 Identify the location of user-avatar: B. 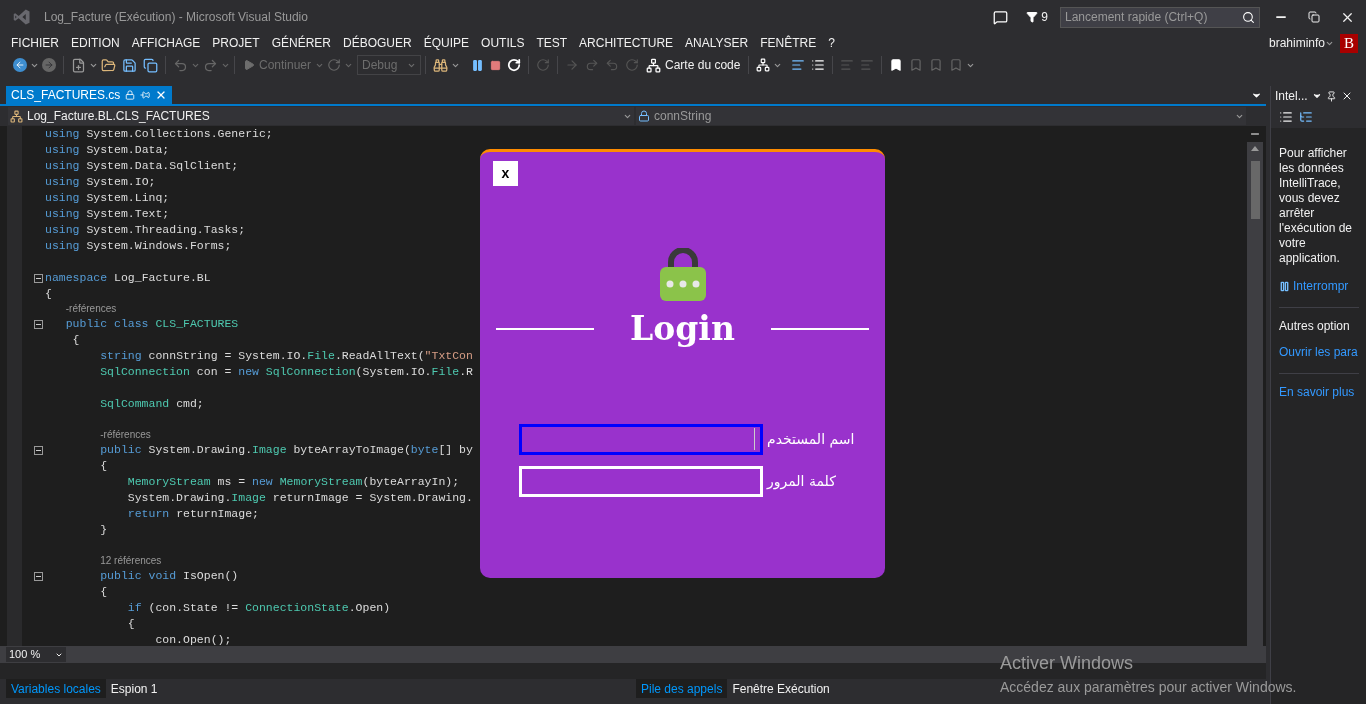
(1349, 43).